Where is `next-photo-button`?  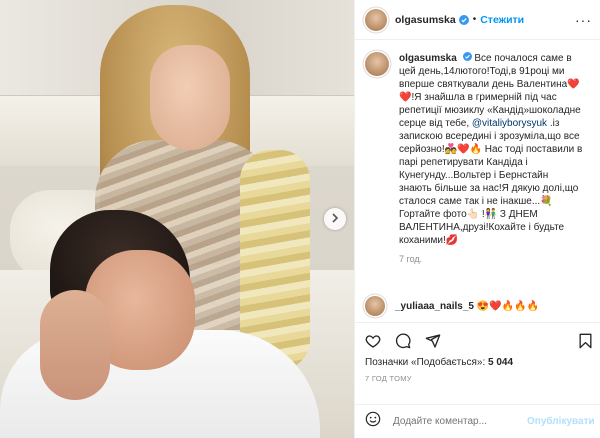 next-photo-button is located at coordinates (335, 219).